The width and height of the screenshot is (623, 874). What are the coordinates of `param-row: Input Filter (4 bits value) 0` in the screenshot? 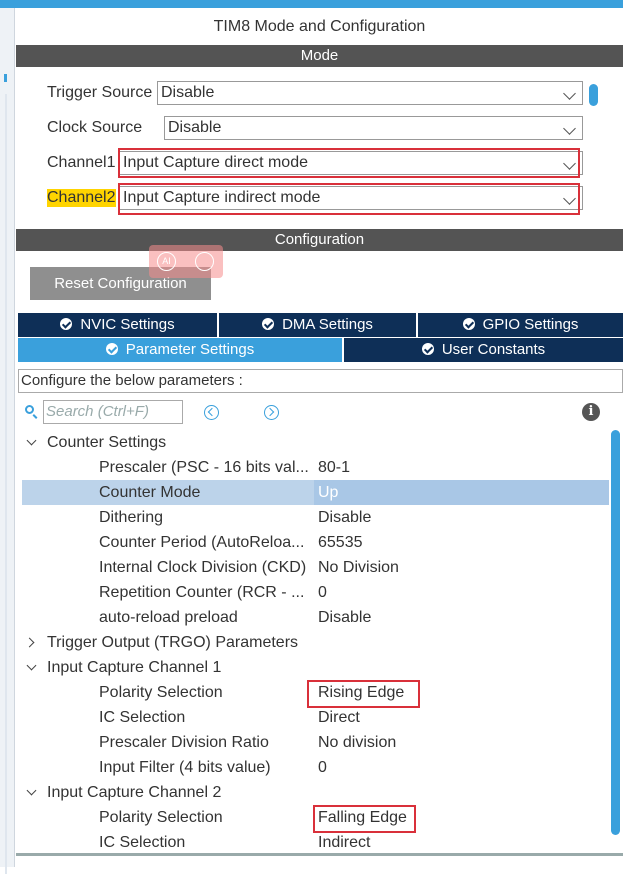 It's located at (315, 767).